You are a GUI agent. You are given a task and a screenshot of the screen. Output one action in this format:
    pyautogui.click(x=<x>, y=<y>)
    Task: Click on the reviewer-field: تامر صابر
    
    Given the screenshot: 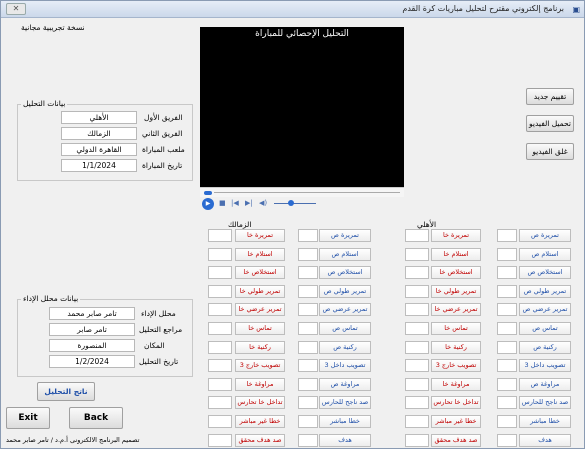 What is the action you would take?
    pyautogui.click(x=92, y=329)
    